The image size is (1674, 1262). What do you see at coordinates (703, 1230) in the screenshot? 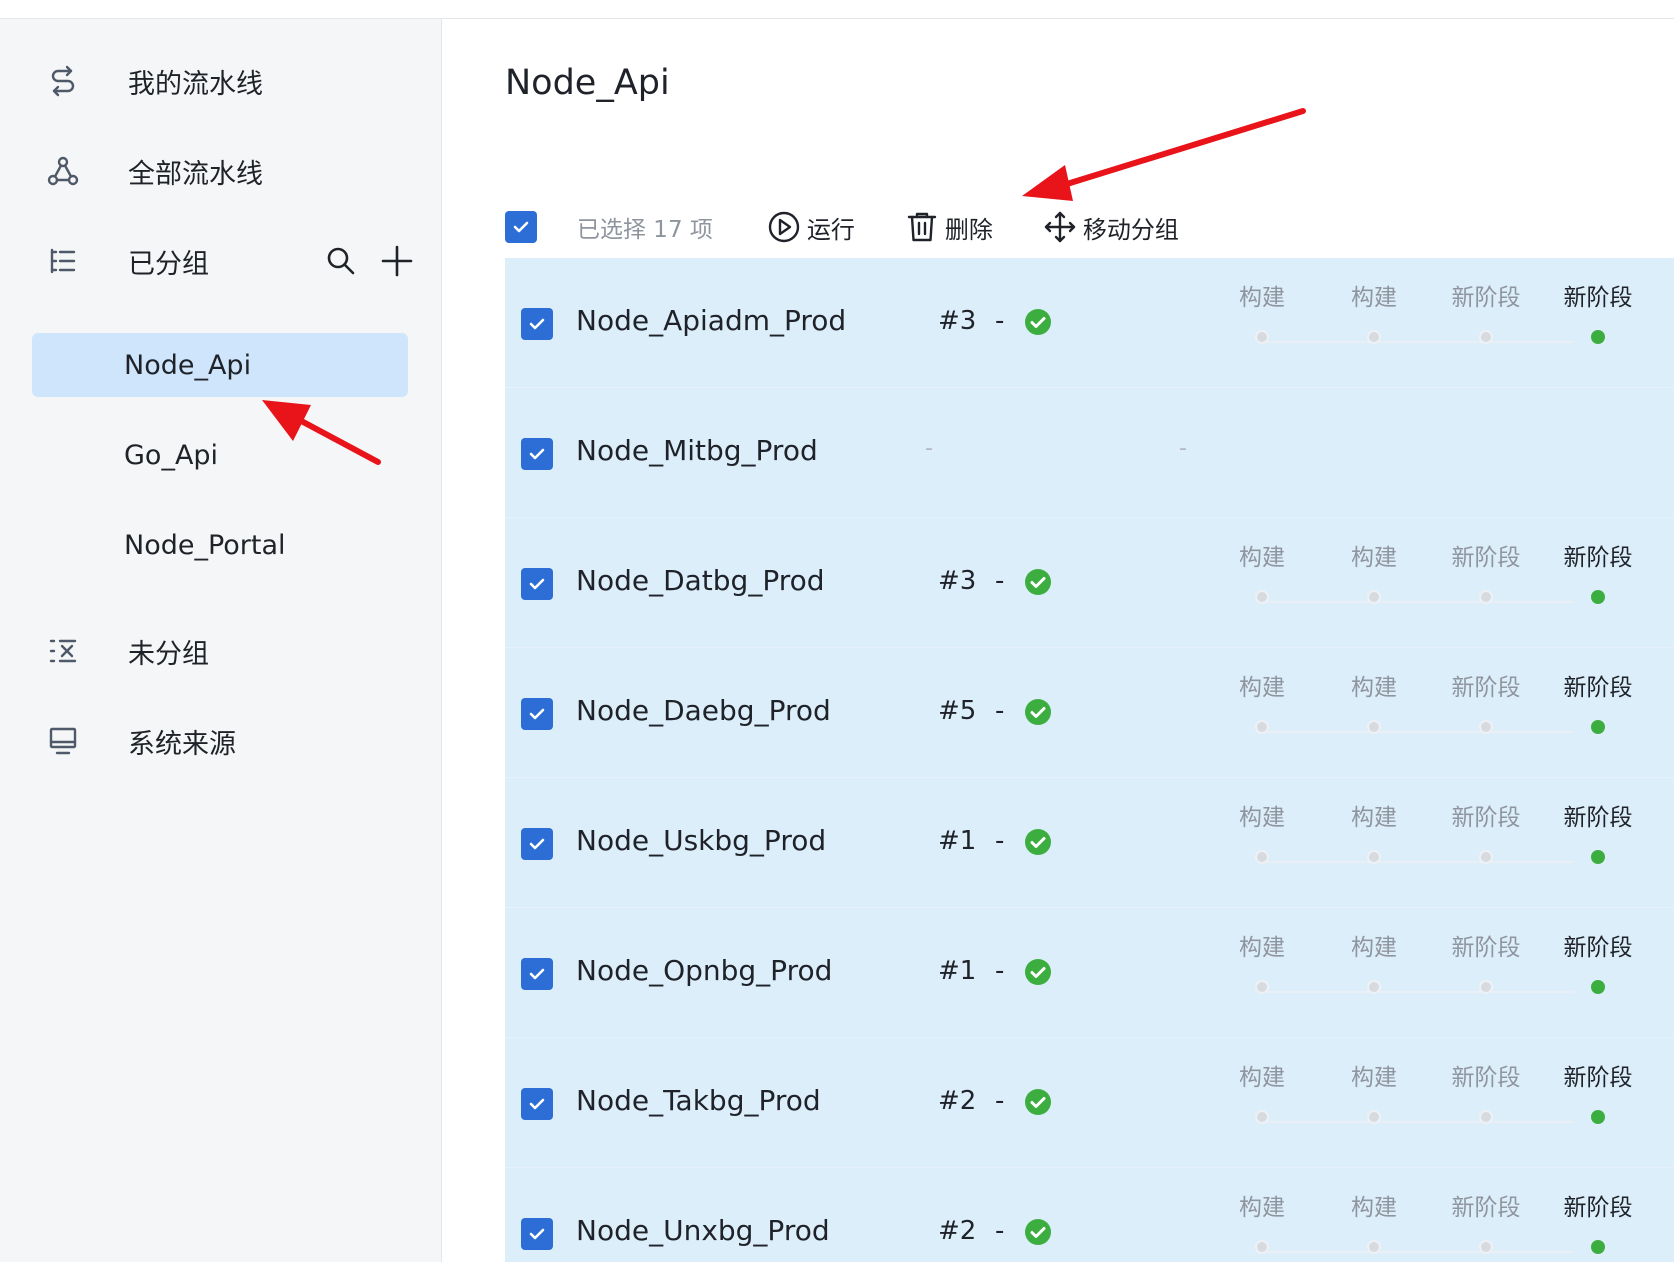
I see `pipeline-name: Node_Unxbg_Prod` at bounding box center [703, 1230].